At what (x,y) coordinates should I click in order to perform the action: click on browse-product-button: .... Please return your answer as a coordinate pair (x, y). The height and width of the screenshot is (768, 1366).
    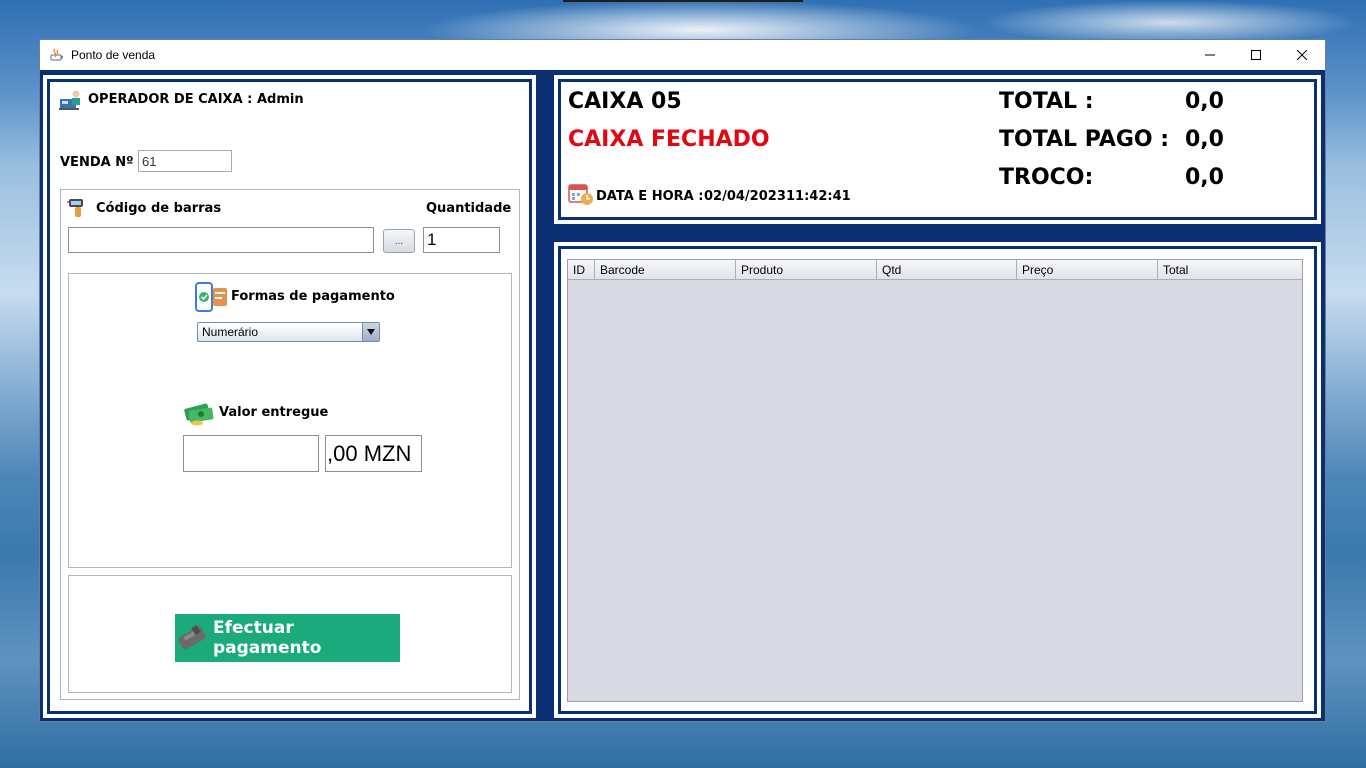
    Looking at the image, I should click on (399, 241).